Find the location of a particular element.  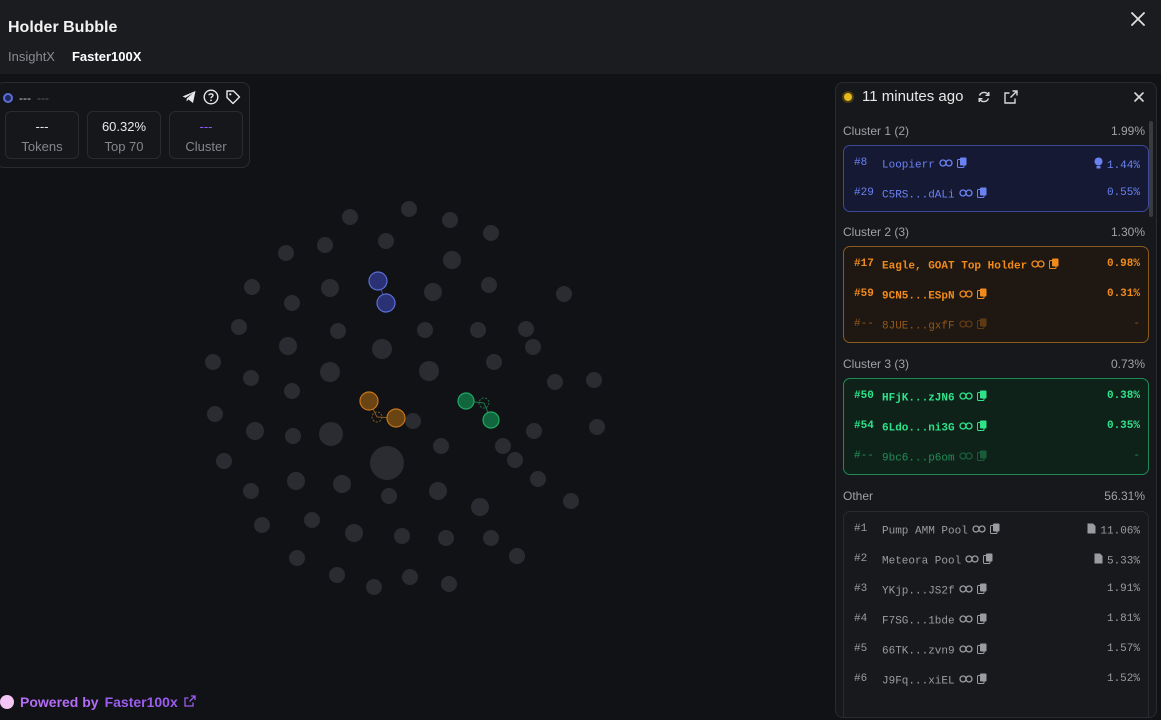

other-row: #2 Meteora Pool 5.33% is located at coordinates (997, 559).